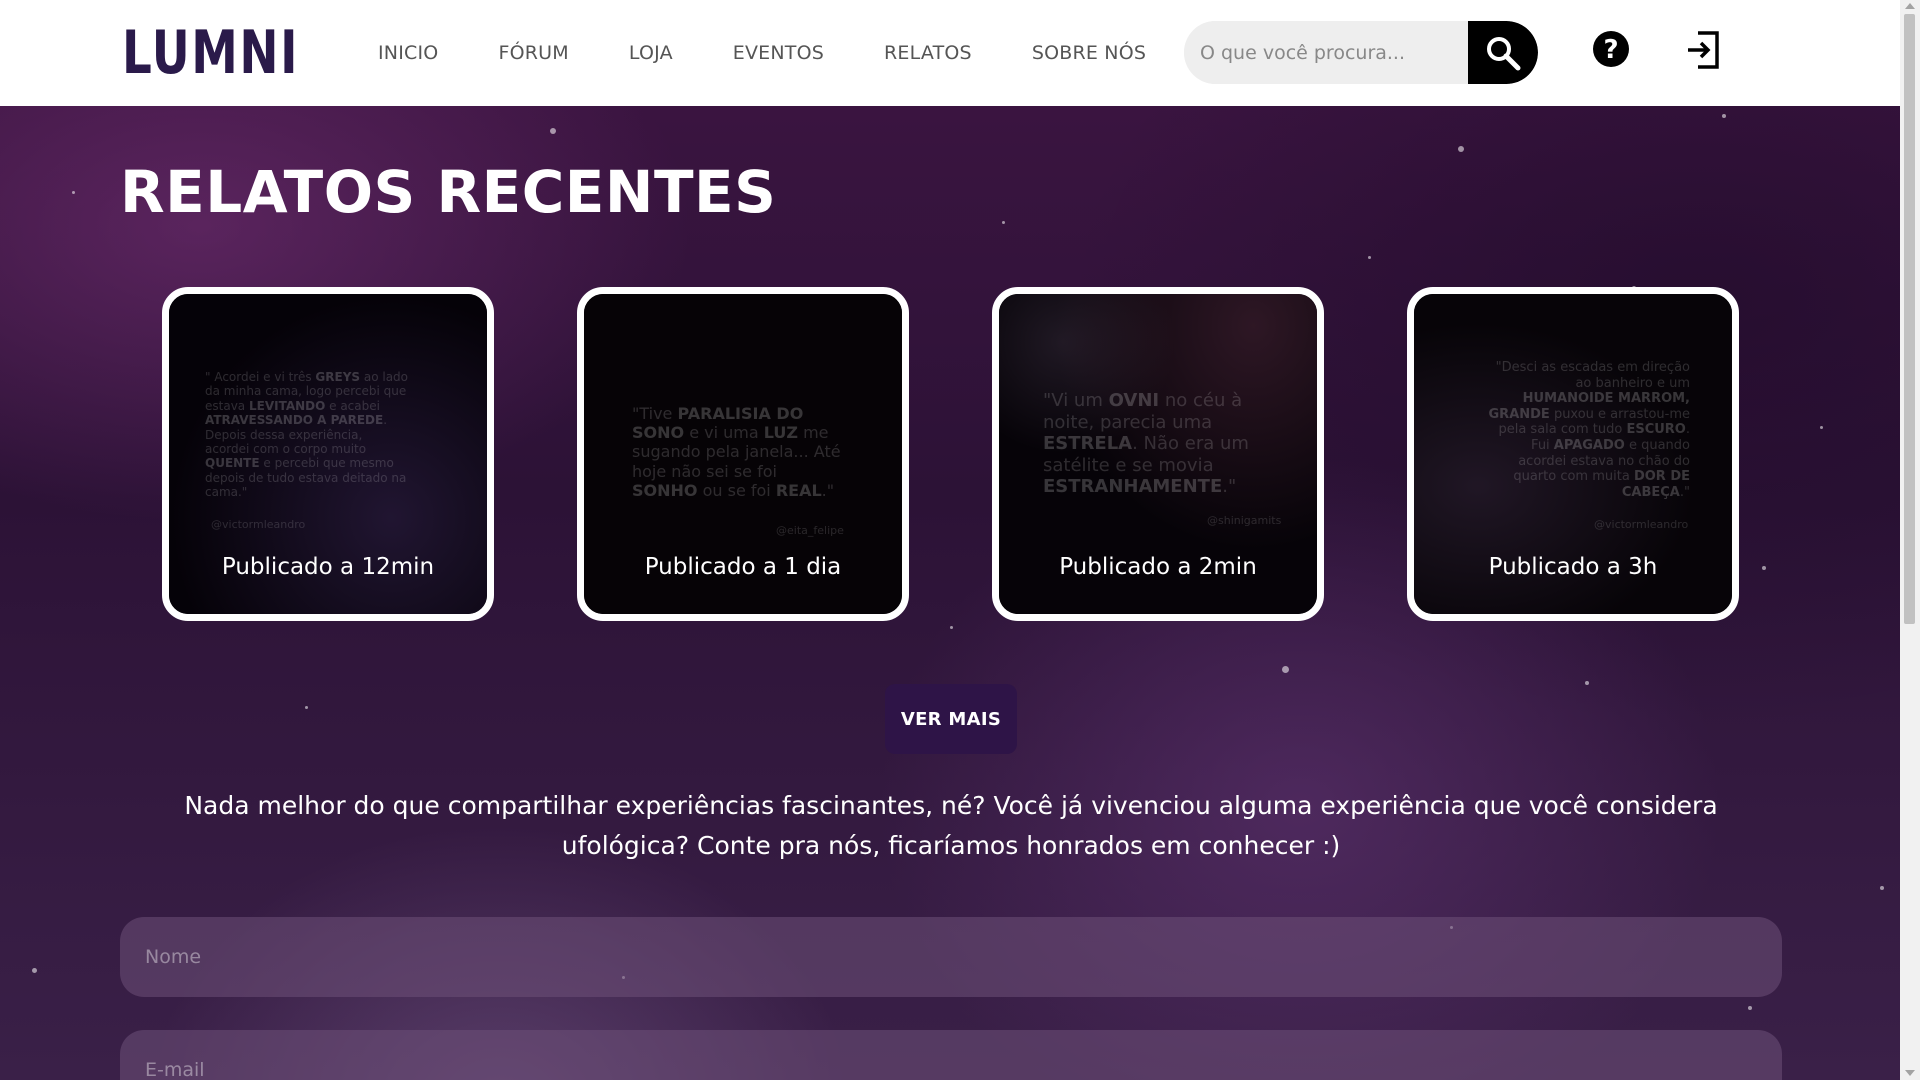 The image size is (1920, 1080). Describe the element at coordinates (1326, 52) in the screenshot. I see `search-input` at that location.